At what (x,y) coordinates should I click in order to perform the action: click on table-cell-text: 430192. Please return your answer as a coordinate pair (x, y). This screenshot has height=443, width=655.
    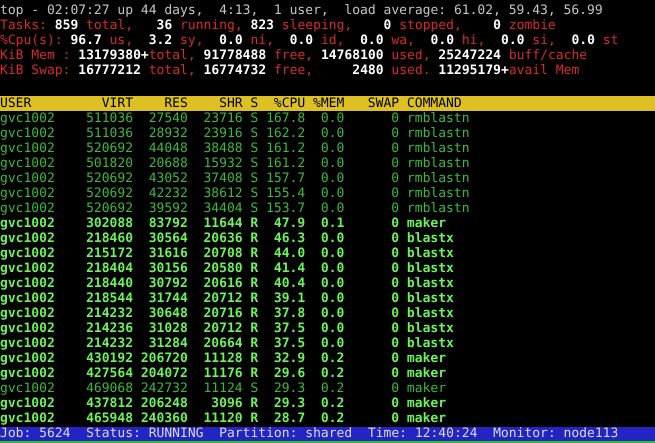
    Looking at the image, I should click on (109, 358).